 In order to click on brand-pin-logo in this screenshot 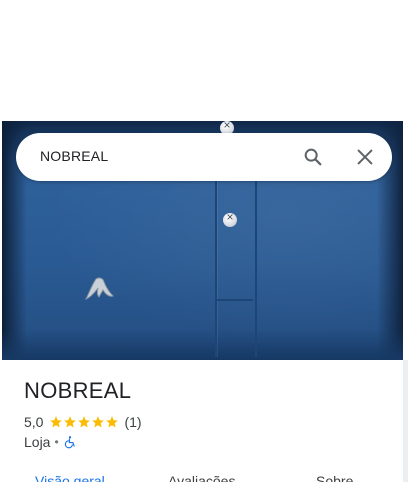, I will do `click(99, 288)`.